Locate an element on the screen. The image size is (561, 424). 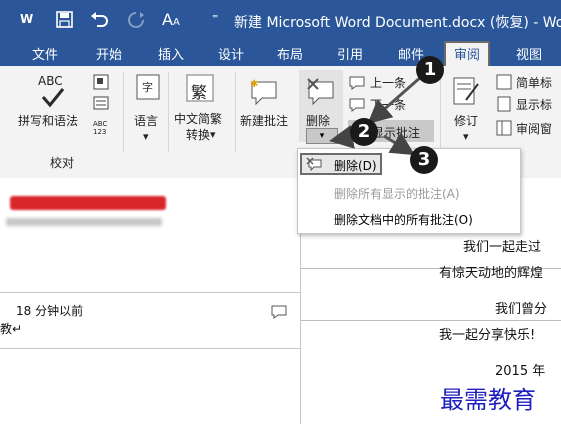
step-badge-1: 1 is located at coordinates (430, 70).